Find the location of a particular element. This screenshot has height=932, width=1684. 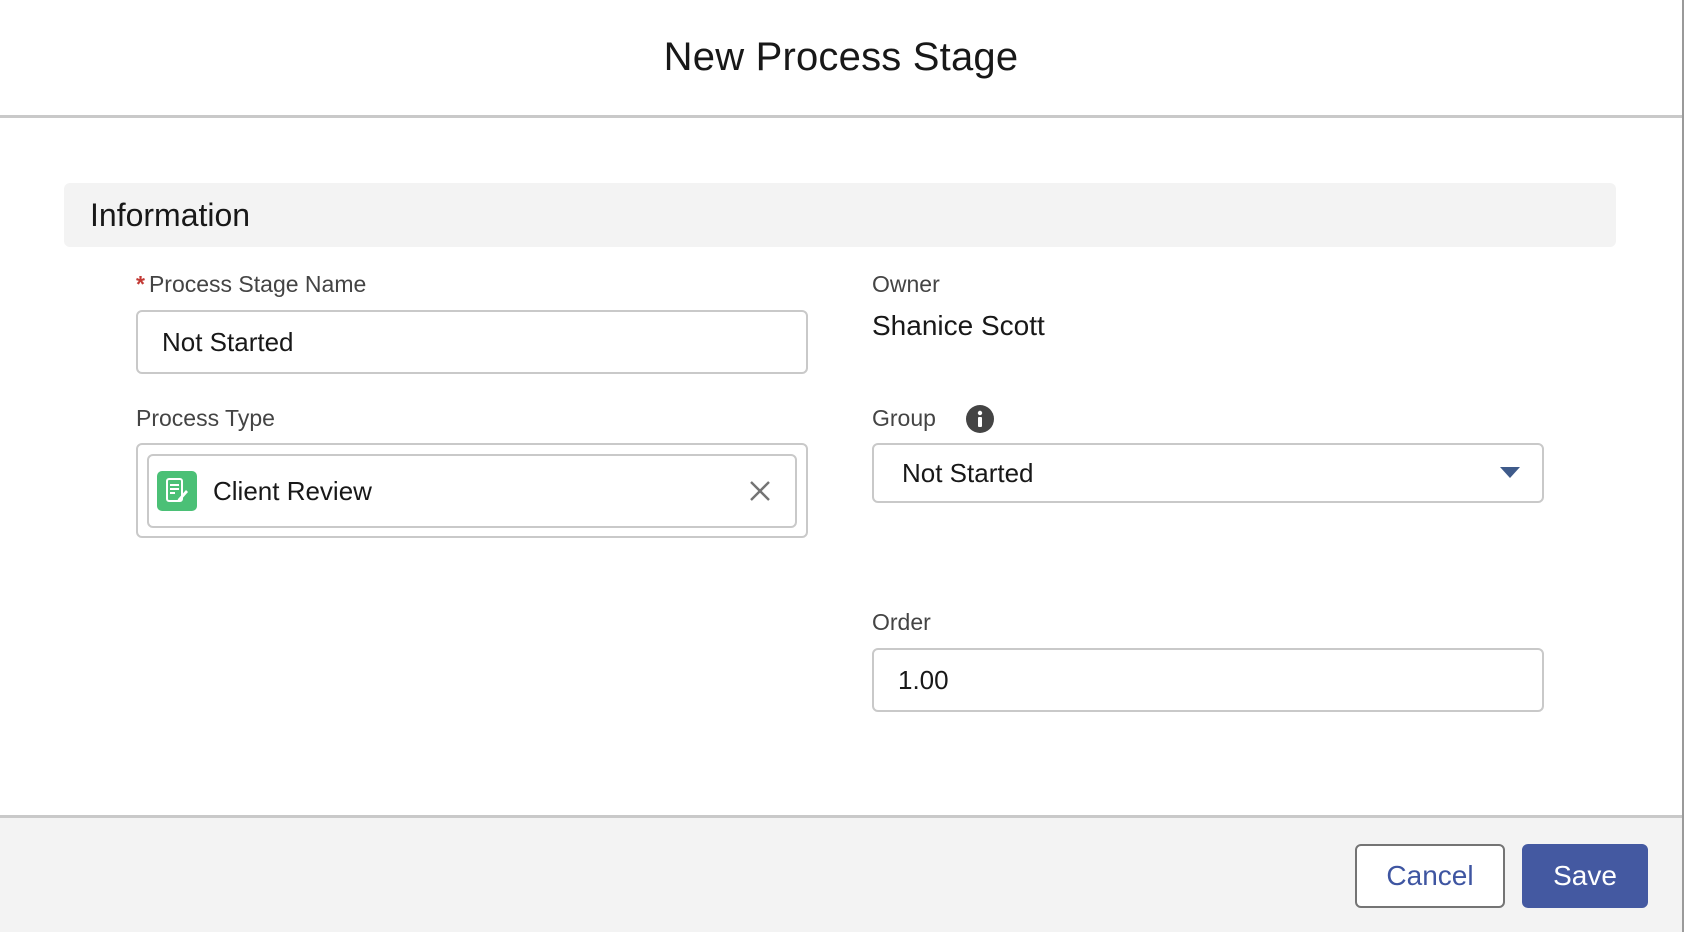

order-label: Order is located at coordinates (901, 622).